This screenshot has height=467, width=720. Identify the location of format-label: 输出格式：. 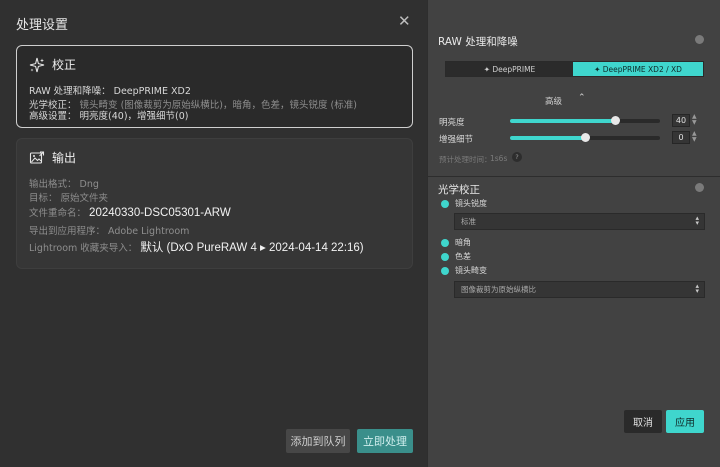
(53, 184).